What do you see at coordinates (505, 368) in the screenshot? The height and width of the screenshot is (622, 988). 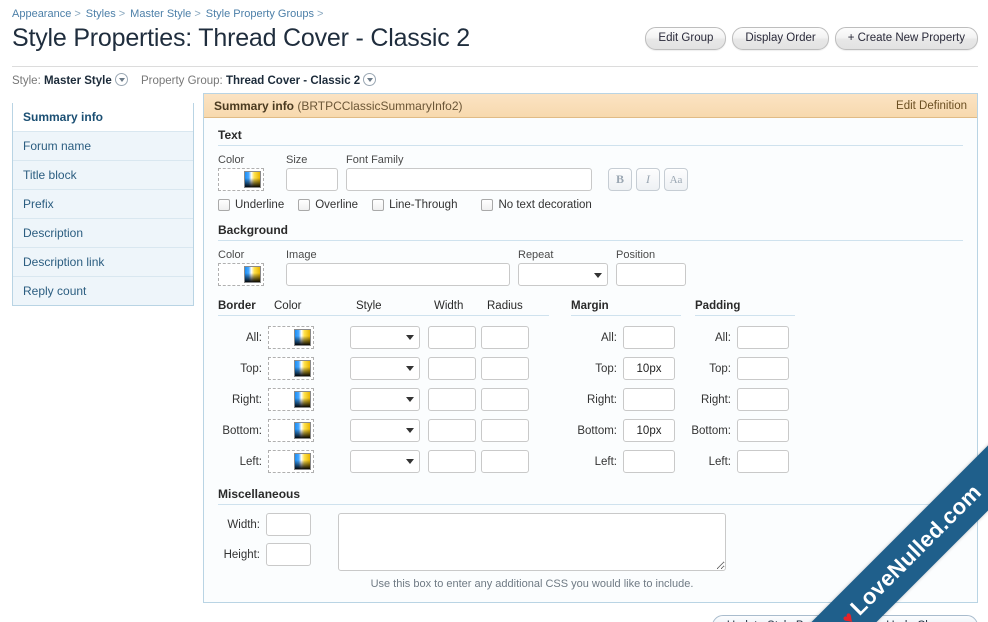 I see `border-top-radius-input` at bounding box center [505, 368].